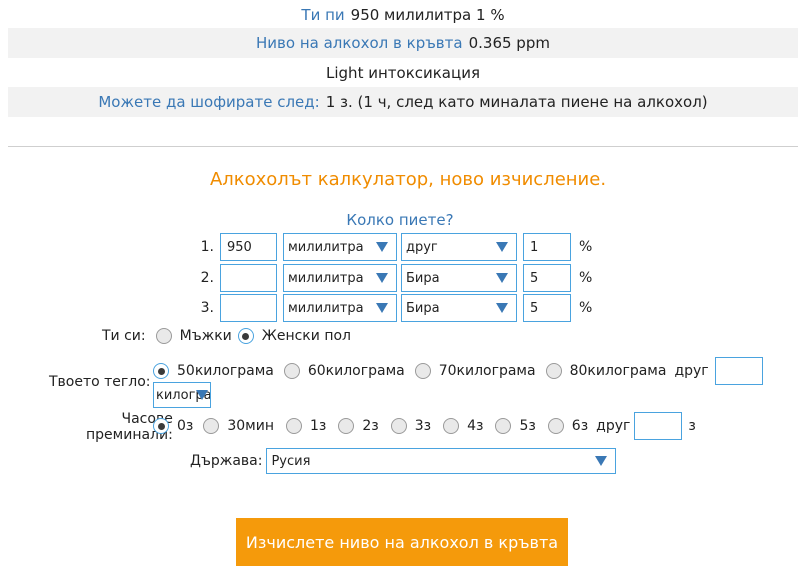 This screenshot has width=800, height=578. Describe the element at coordinates (403, 146) in the screenshot. I see `section-divider` at that location.